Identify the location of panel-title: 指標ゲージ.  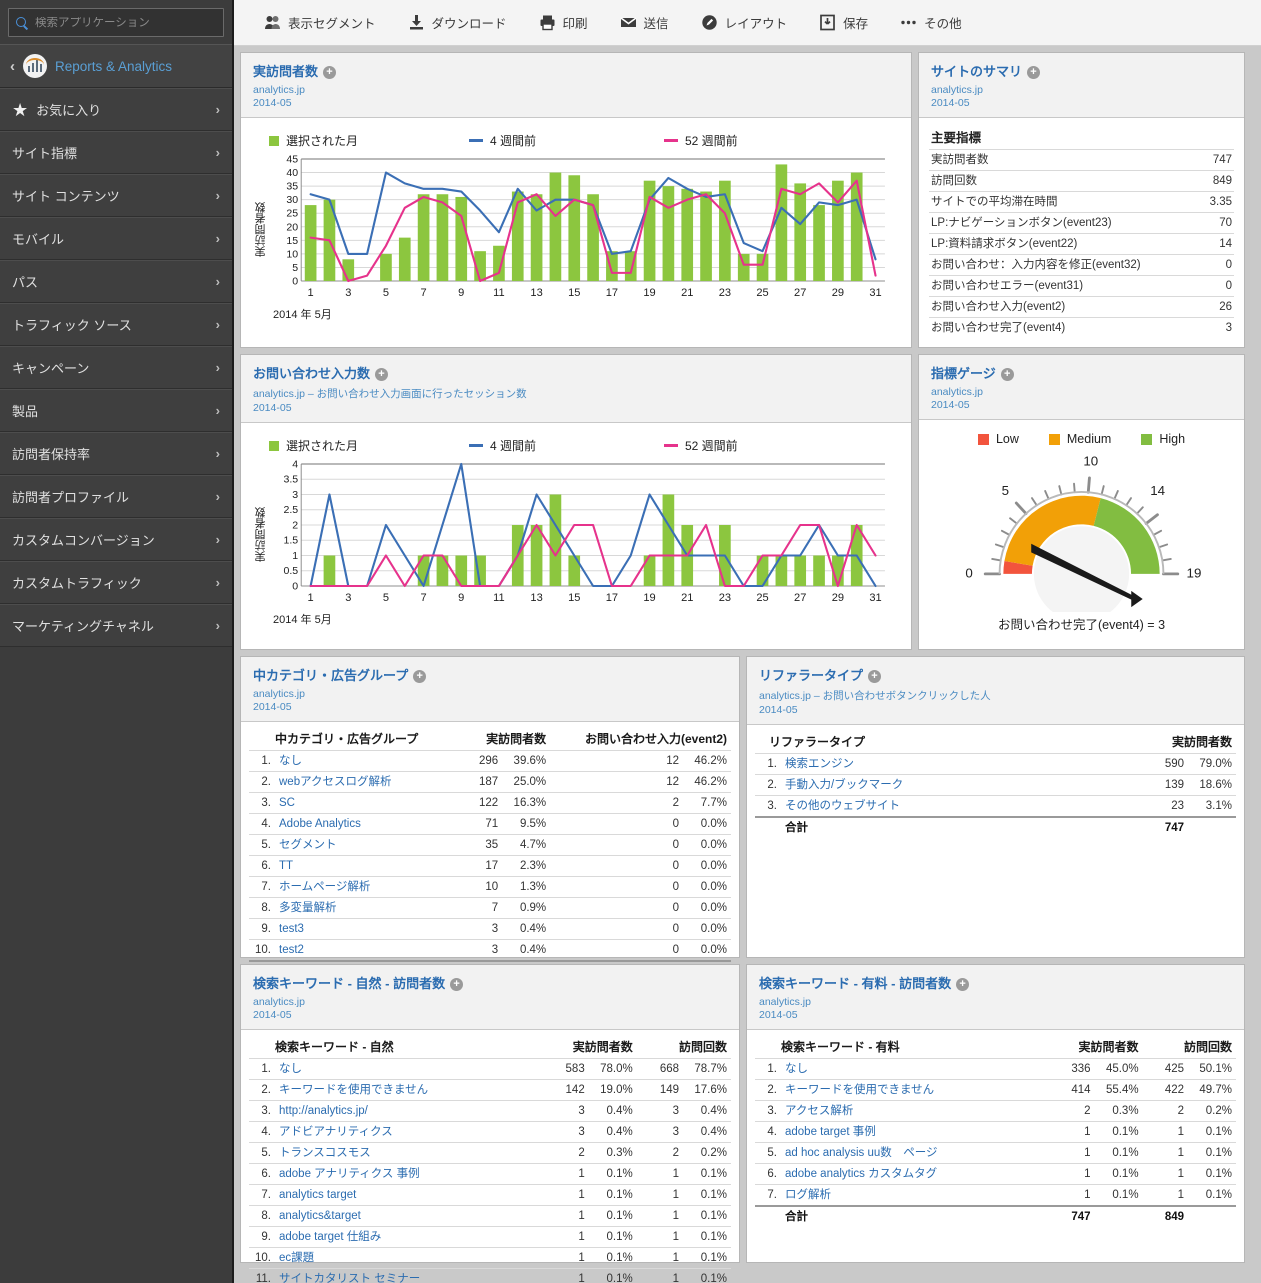
(963, 373).